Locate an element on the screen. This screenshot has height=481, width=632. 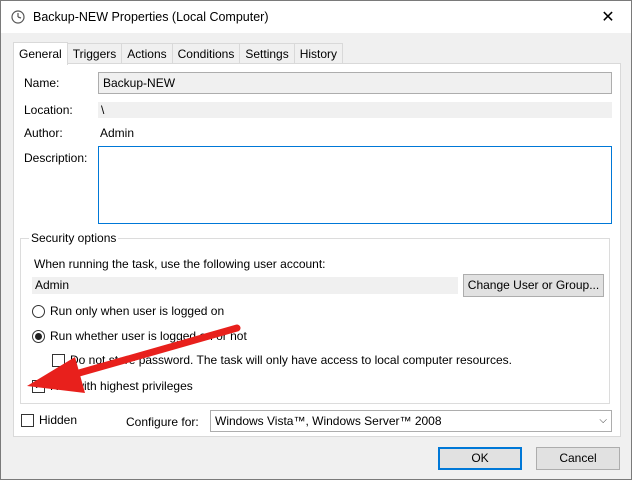
tab-general: General is located at coordinates (40, 53).